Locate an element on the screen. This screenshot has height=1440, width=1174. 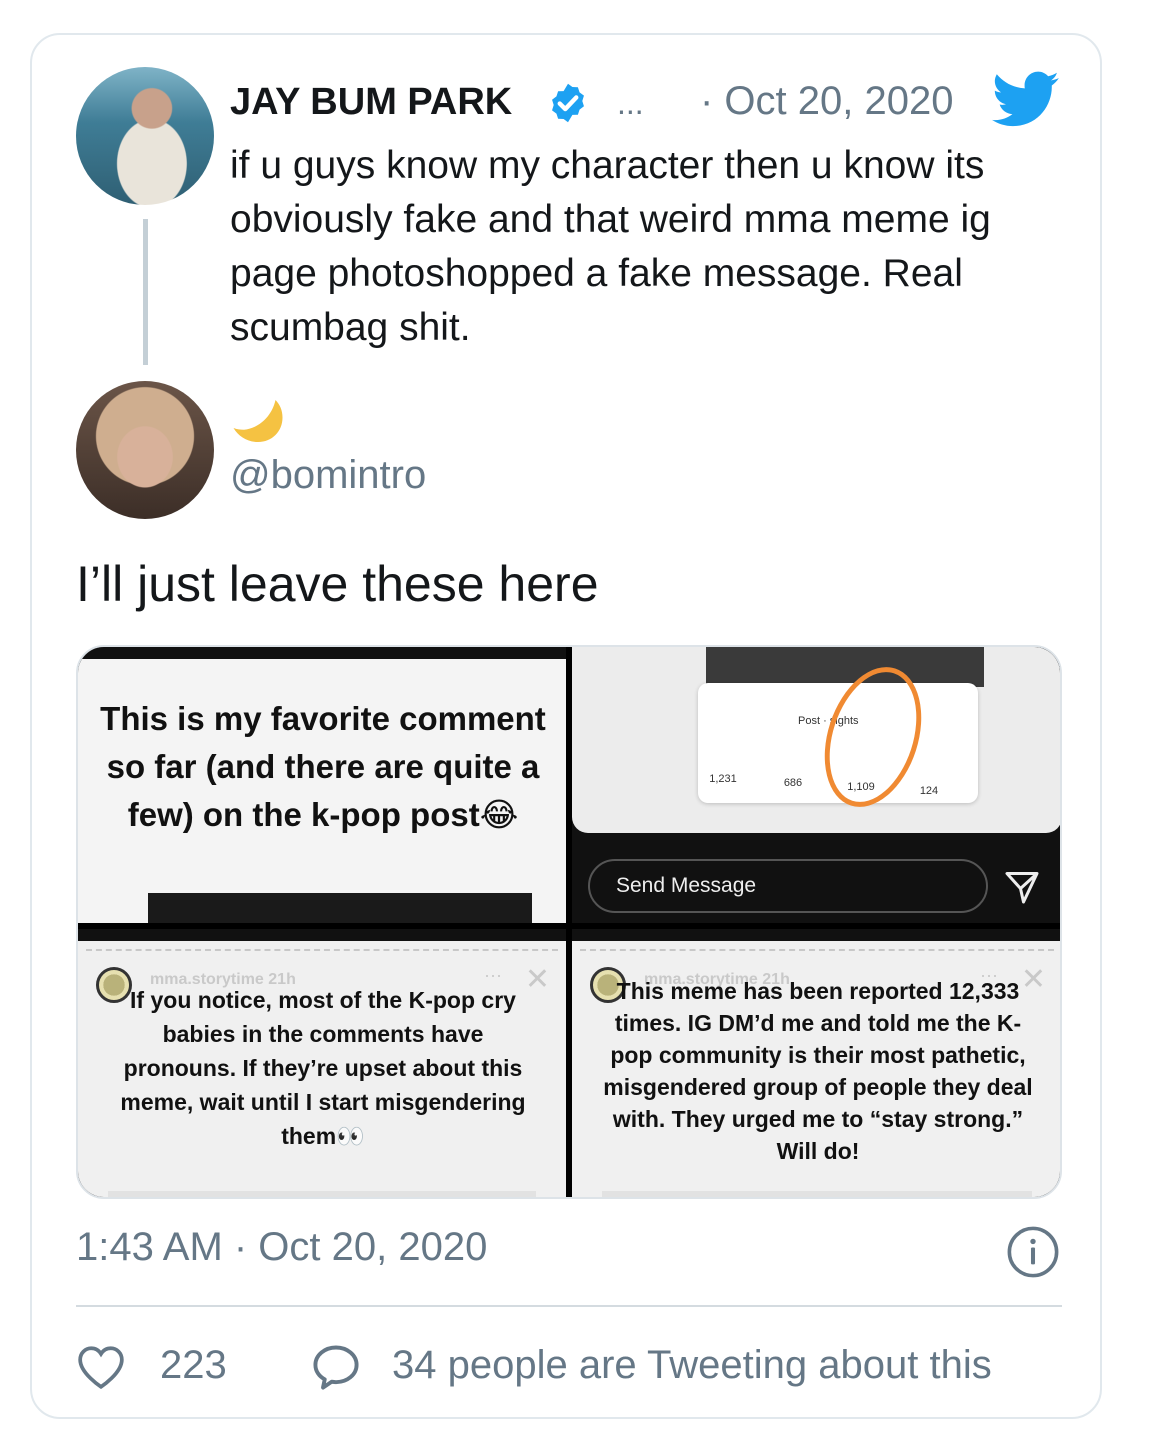
insights-screenshot: Post · sights 1,231 686 1,109 124 is located at coordinates (816, 740).